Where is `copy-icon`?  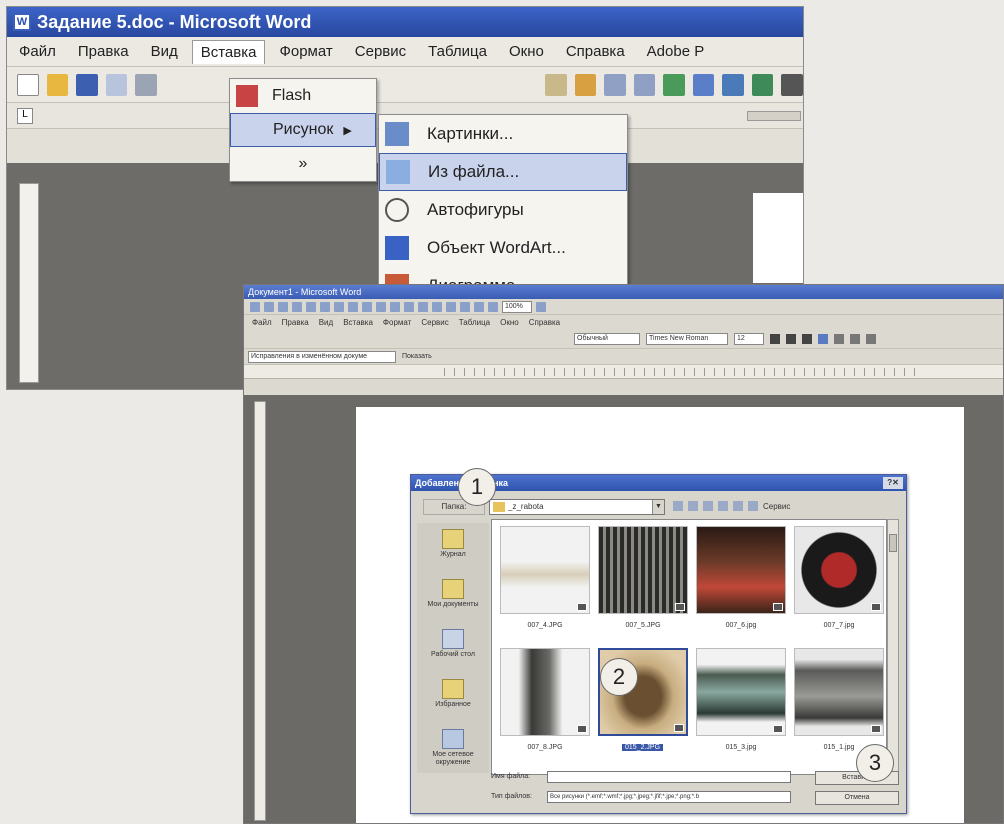
copy-icon is located at coordinates (353, 306).